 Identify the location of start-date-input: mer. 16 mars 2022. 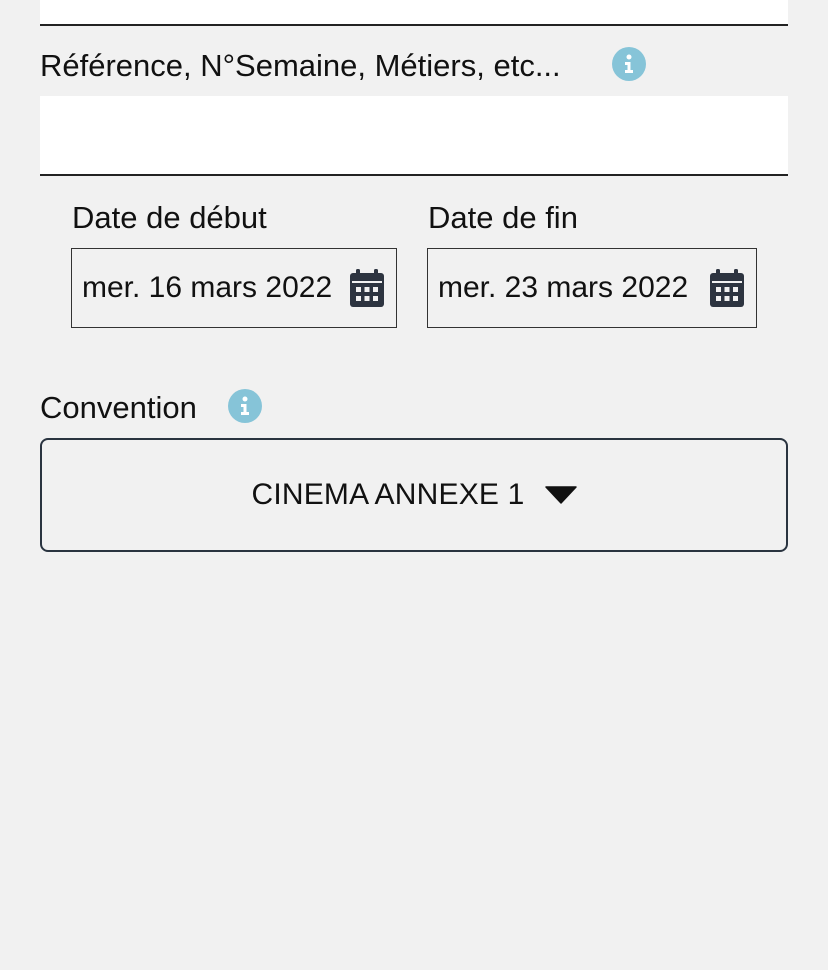
(234, 288).